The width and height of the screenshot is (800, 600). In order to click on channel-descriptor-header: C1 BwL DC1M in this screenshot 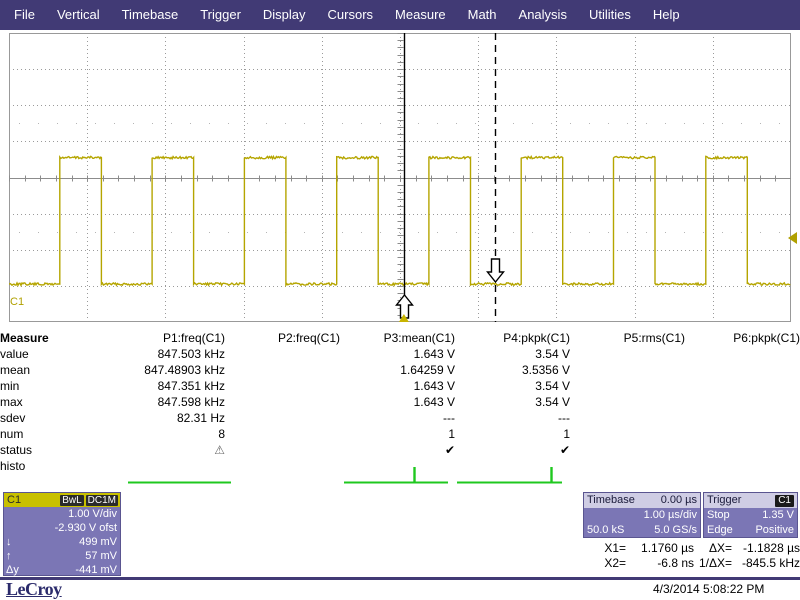, I will do `click(62, 500)`.